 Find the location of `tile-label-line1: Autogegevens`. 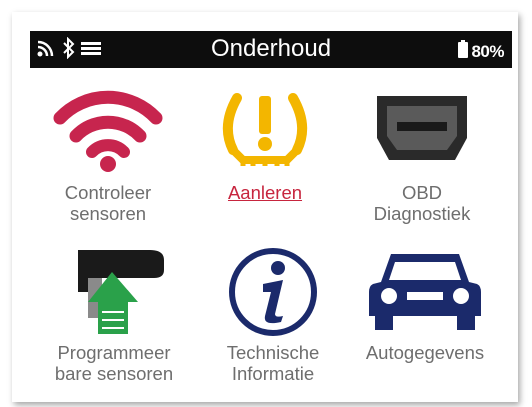

tile-label-line1: Autogegevens is located at coordinates (425, 352).